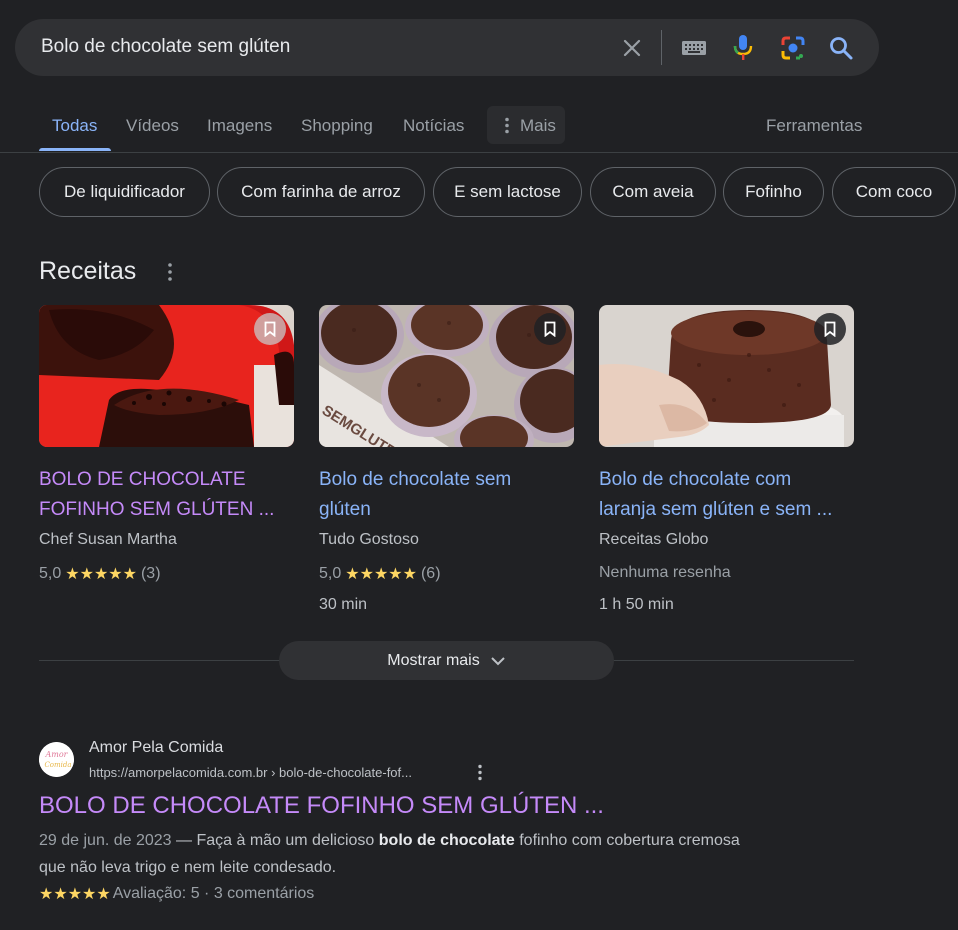 This screenshot has height=930, width=958. I want to click on chip-sem-lactose: E sem lactose, so click(507, 192).